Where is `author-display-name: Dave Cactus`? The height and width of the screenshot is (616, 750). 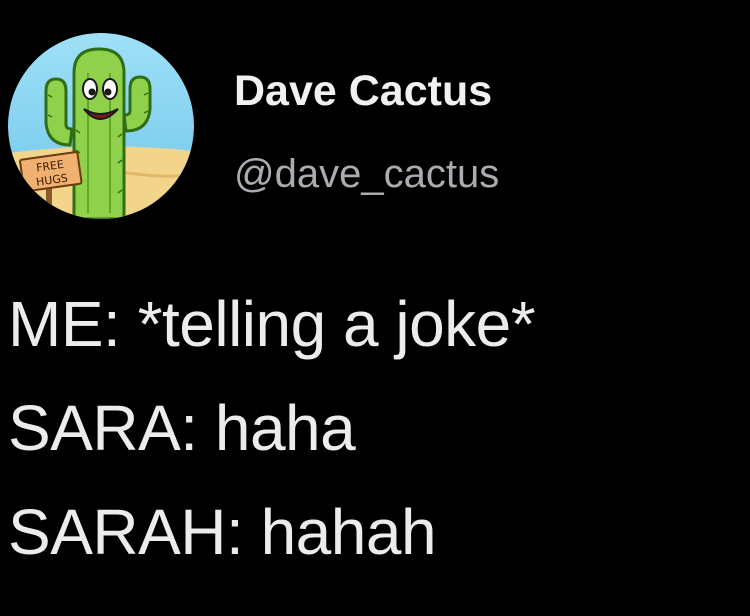 author-display-name: Dave Cactus is located at coordinates (363, 91).